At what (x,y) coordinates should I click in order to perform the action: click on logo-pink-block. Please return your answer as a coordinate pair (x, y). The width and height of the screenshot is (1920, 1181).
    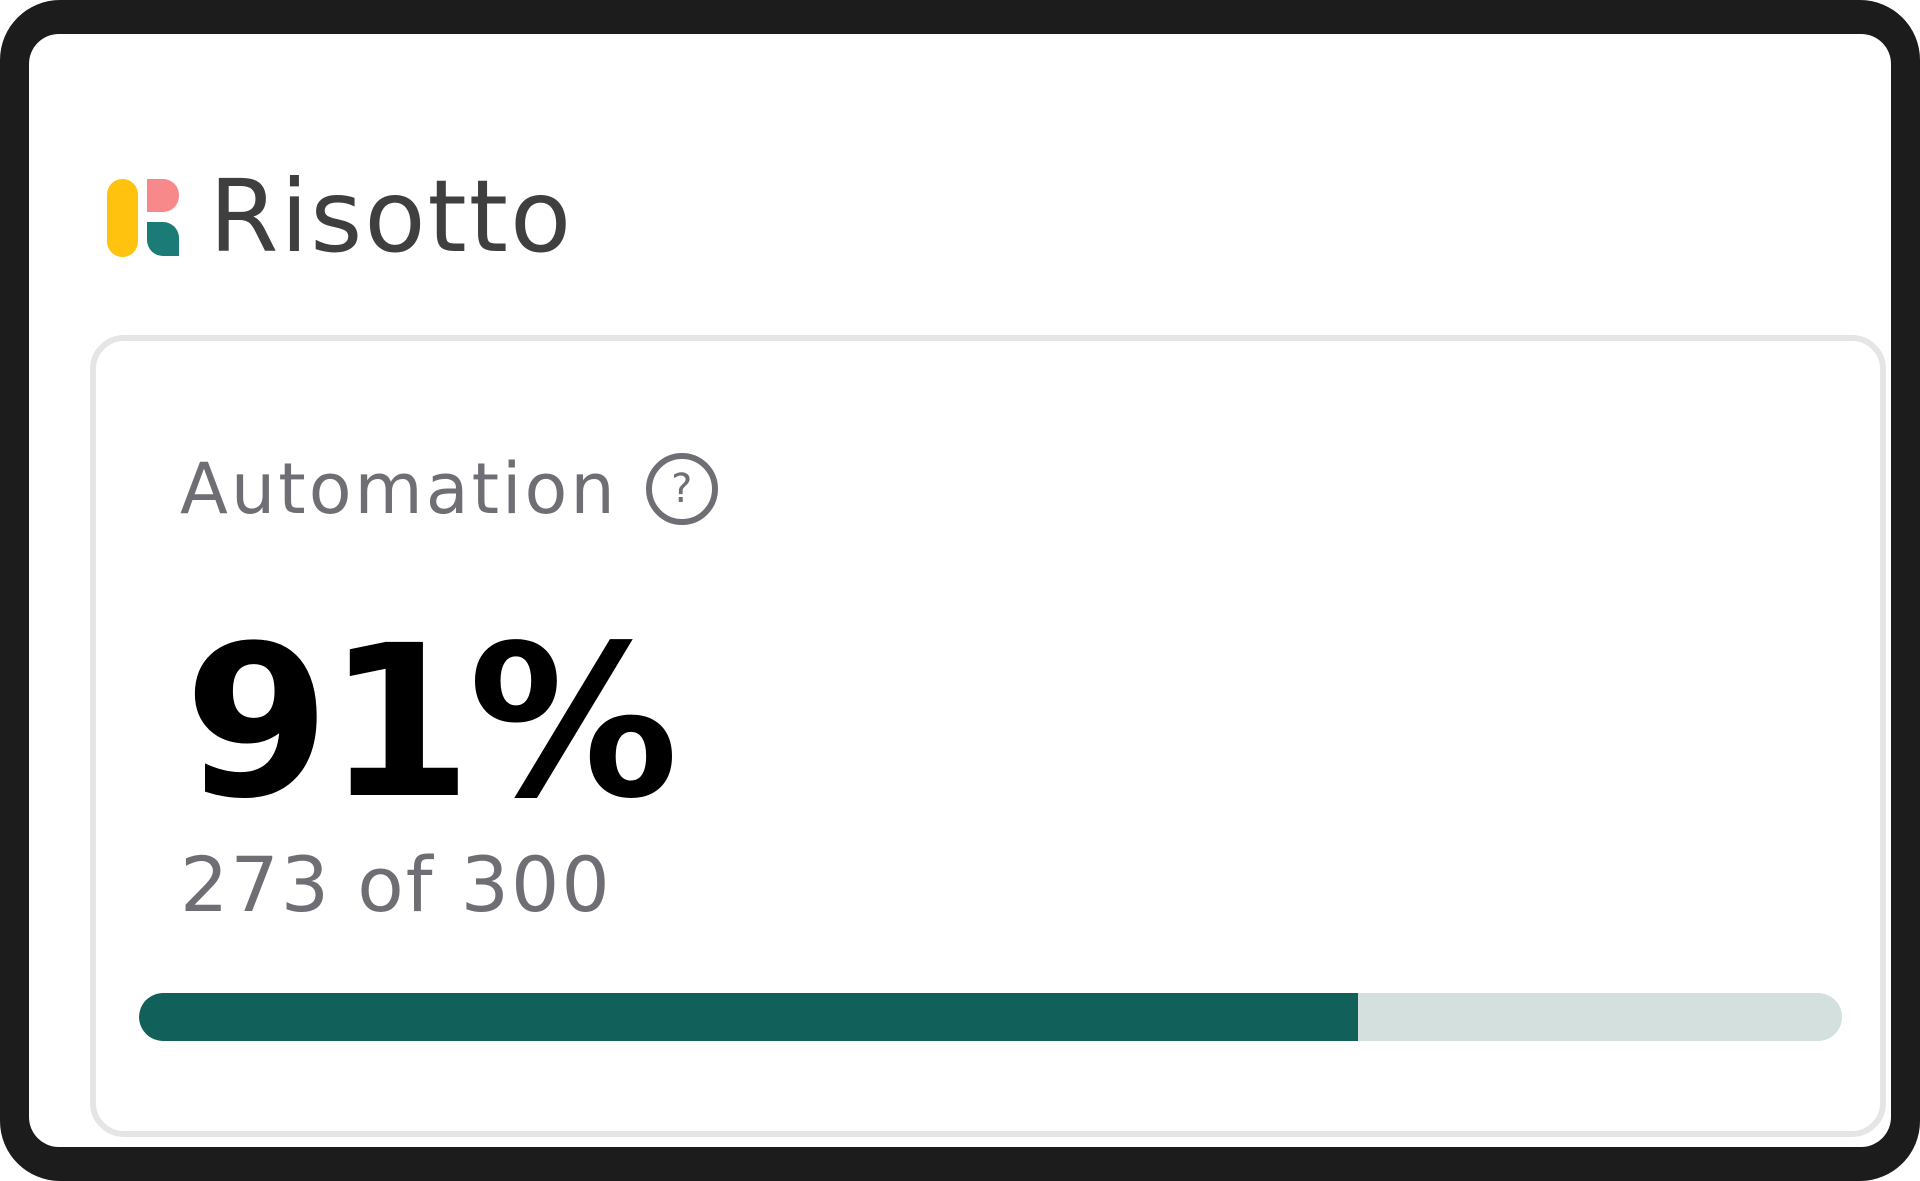
    Looking at the image, I should click on (163, 195).